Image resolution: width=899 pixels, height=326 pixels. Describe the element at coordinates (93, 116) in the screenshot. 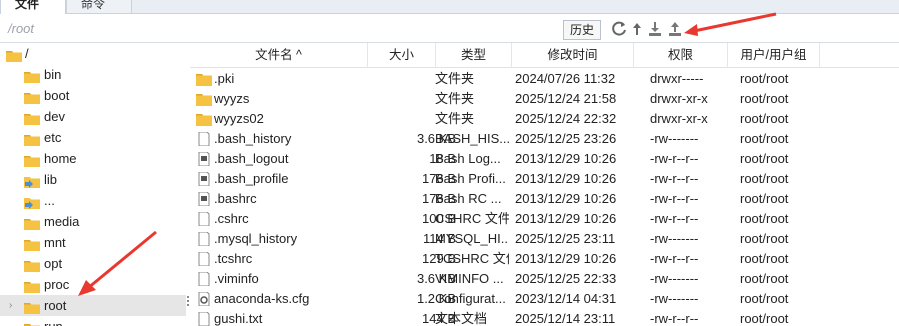

I see `tree-item-dev: dev` at that location.